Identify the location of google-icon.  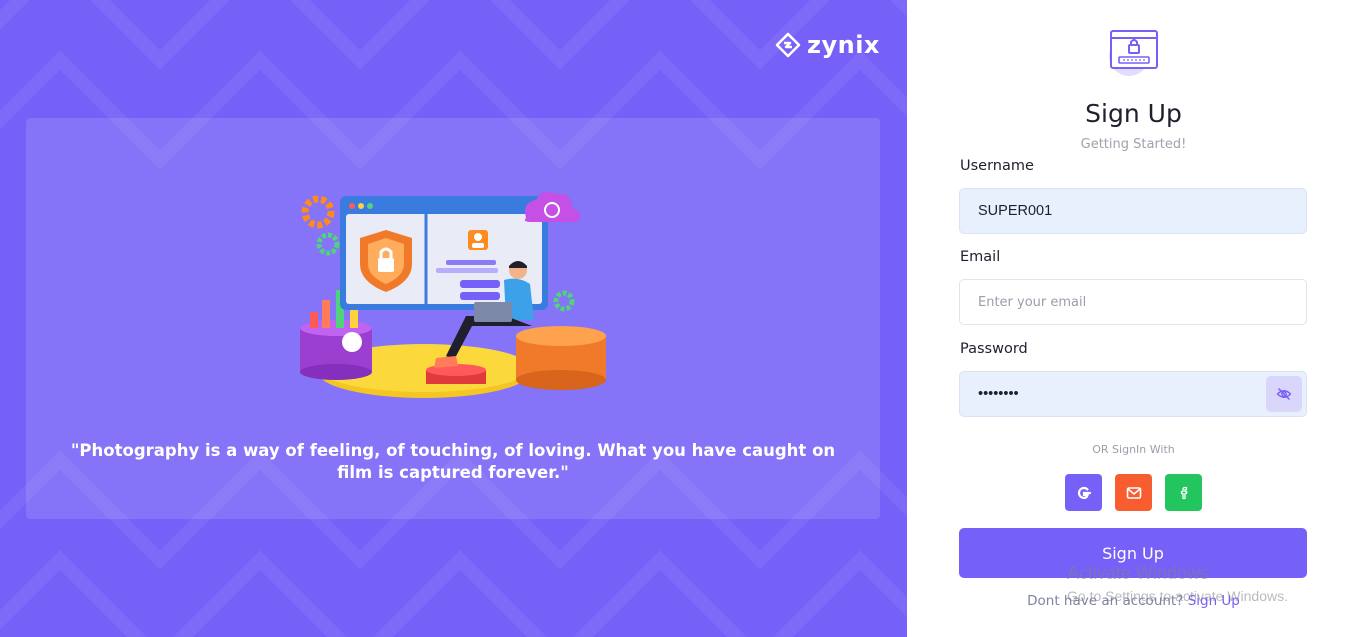
(1084, 492).